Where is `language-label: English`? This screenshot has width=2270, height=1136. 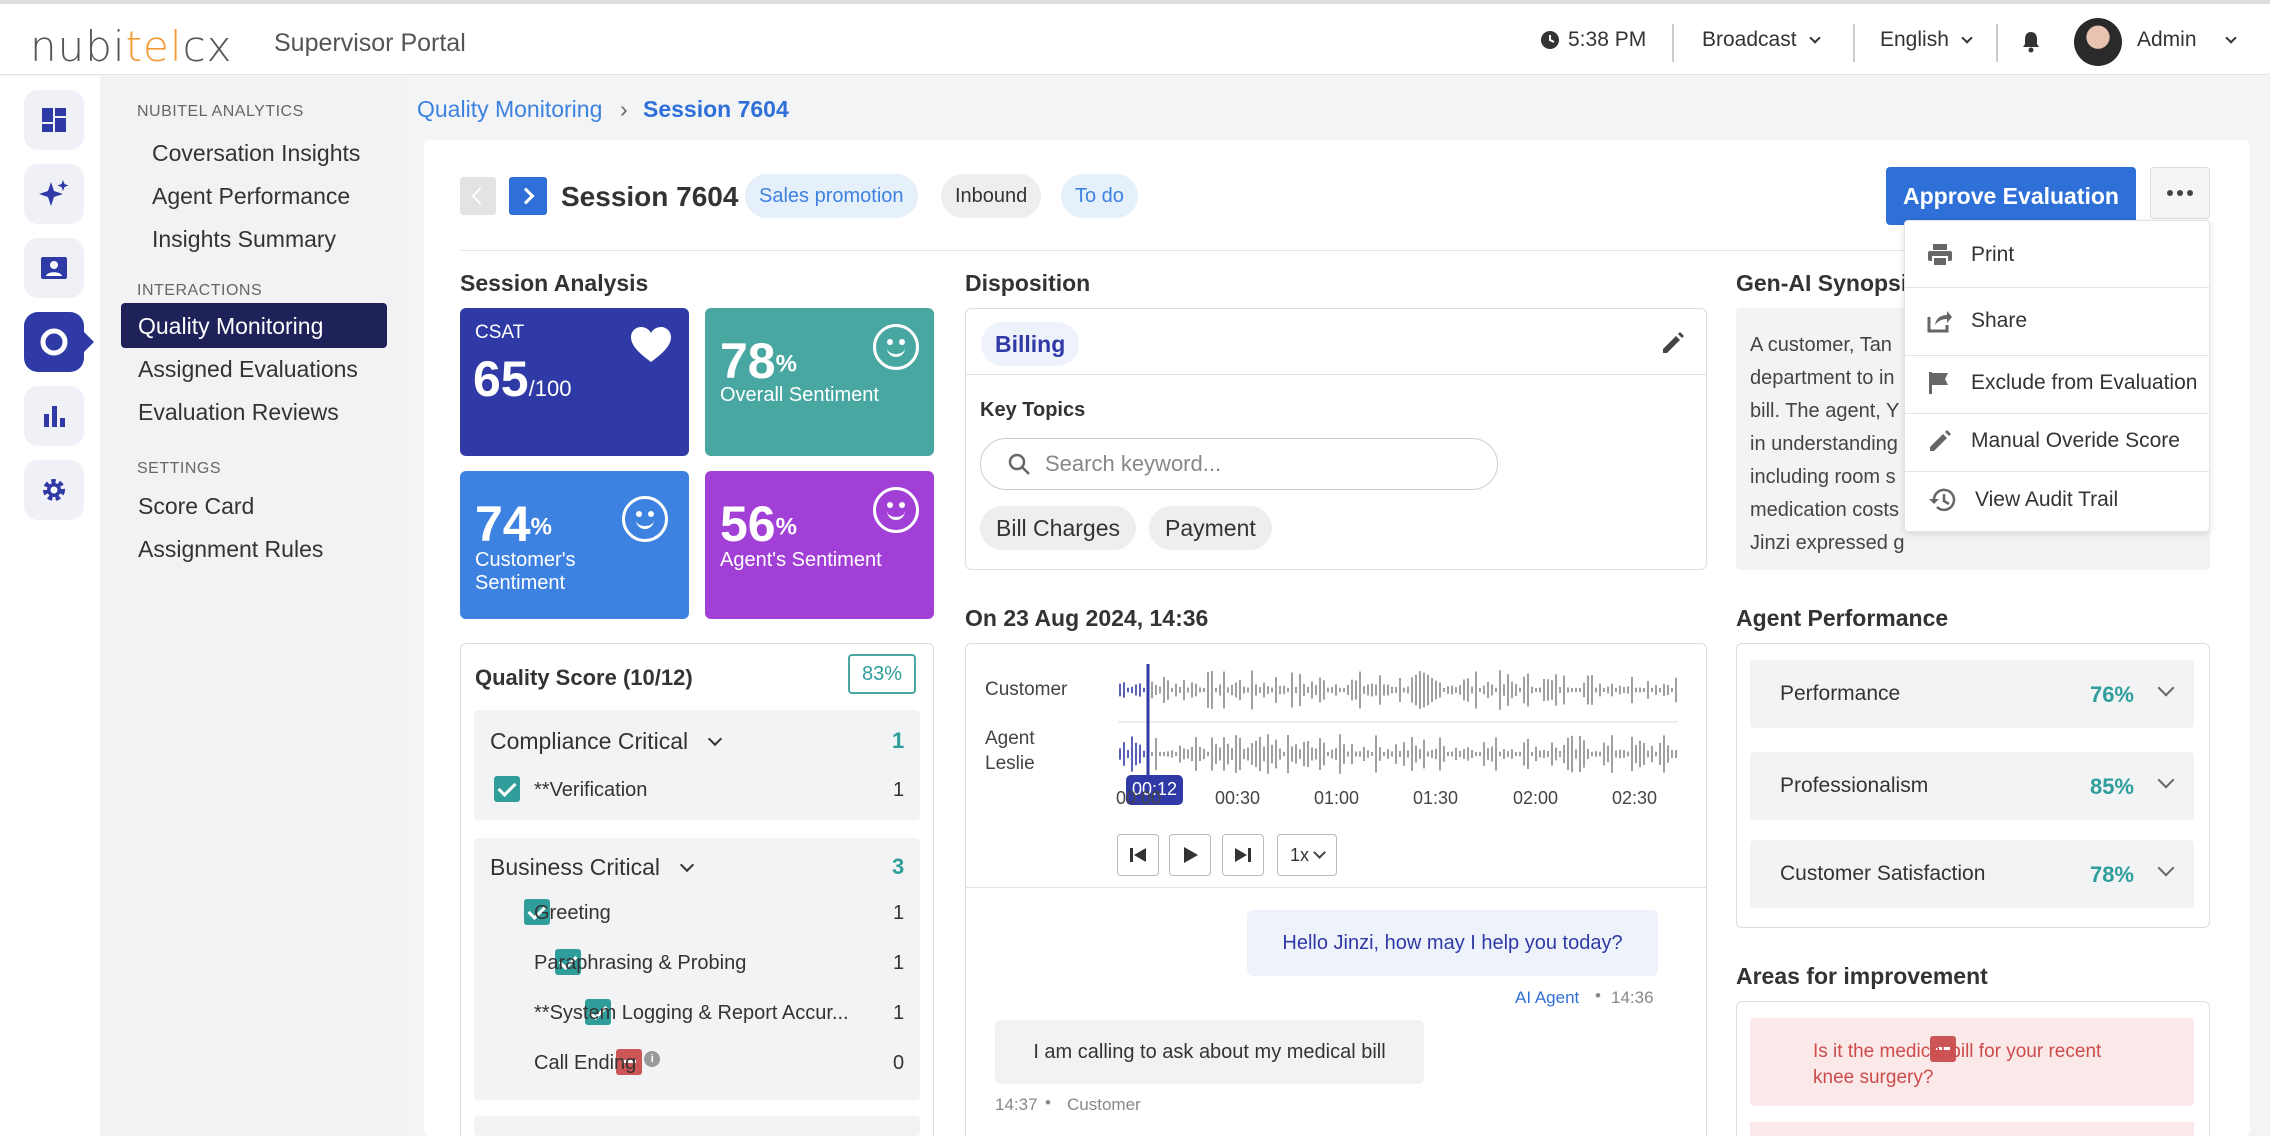
language-label: English is located at coordinates (1914, 39).